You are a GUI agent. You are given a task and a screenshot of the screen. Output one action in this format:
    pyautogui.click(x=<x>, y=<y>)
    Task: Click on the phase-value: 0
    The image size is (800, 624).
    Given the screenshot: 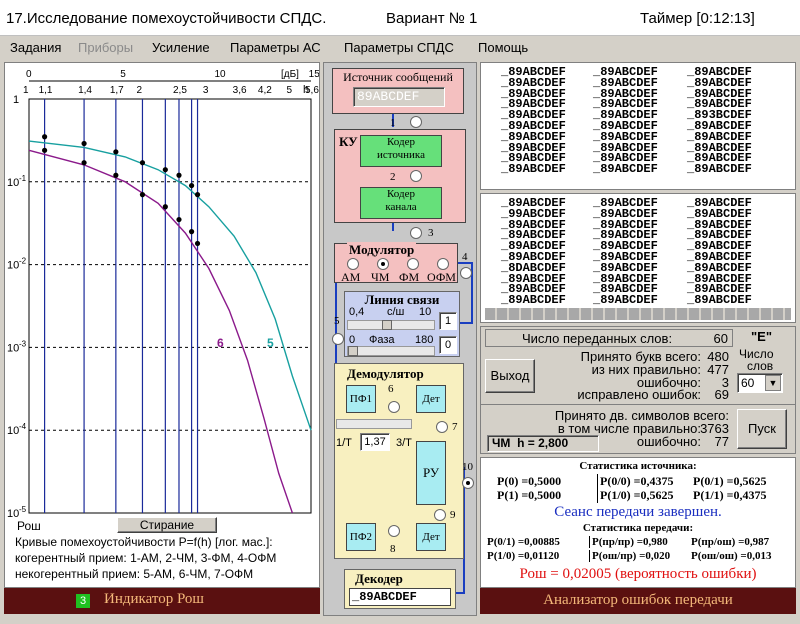 What is the action you would take?
    pyautogui.click(x=448, y=345)
    